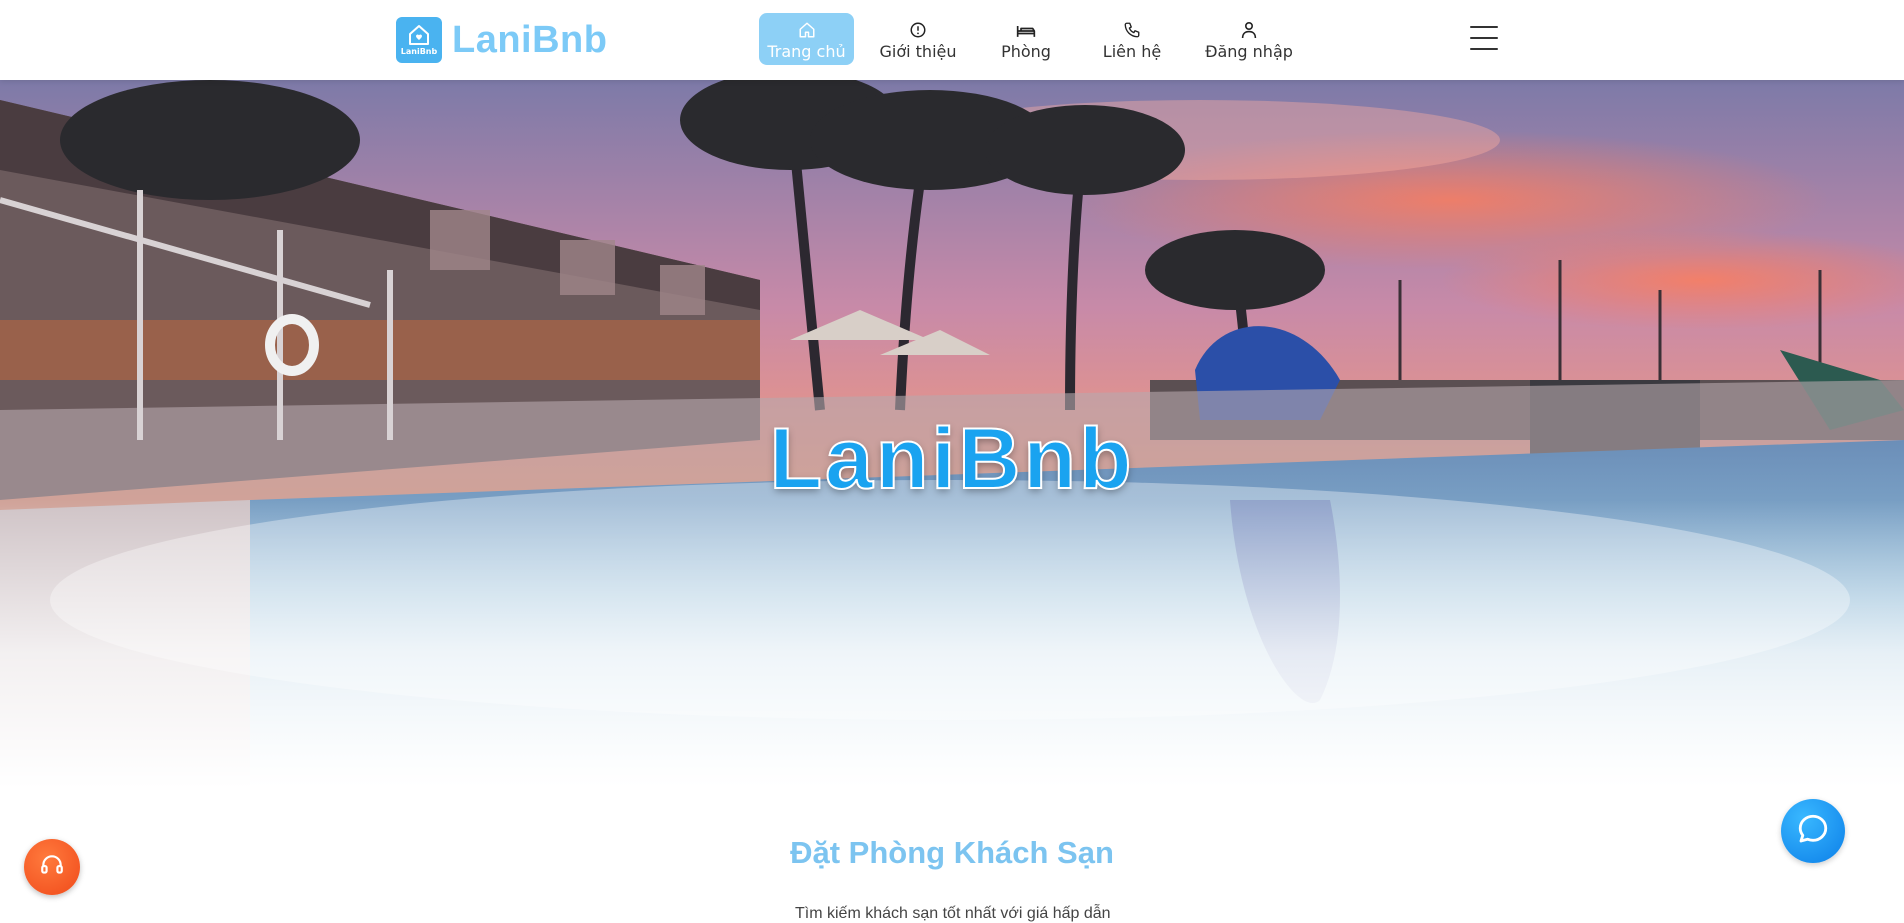  I want to click on nav-contact: Liên hệ, so click(1132, 39).